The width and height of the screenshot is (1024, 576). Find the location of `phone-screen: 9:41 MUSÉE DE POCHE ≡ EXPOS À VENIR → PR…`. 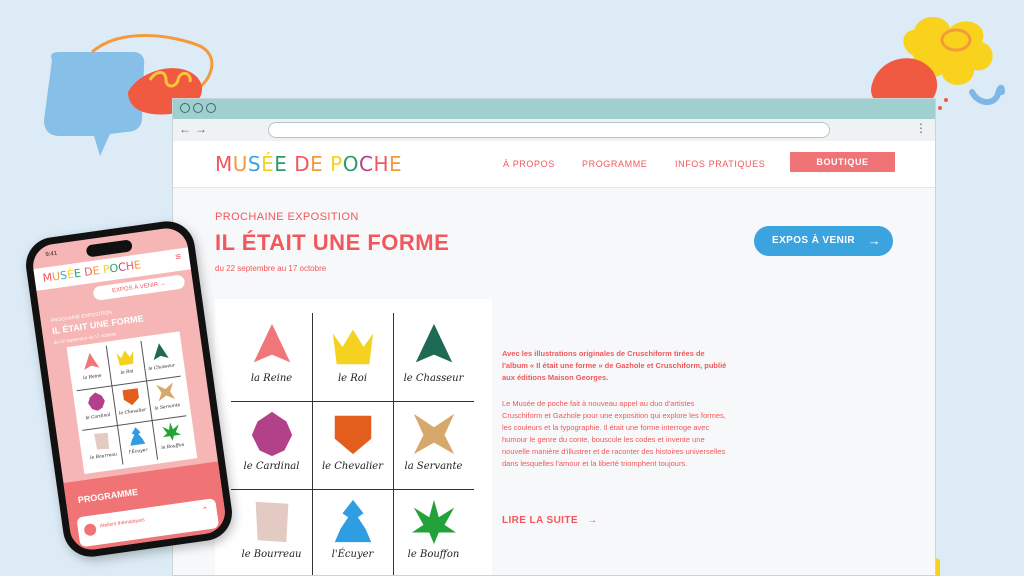

phone-screen: 9:41 MUSÉE DE POCHE ≡ EXPOS À VENIR → PR… is located at coordinates (129, 389).